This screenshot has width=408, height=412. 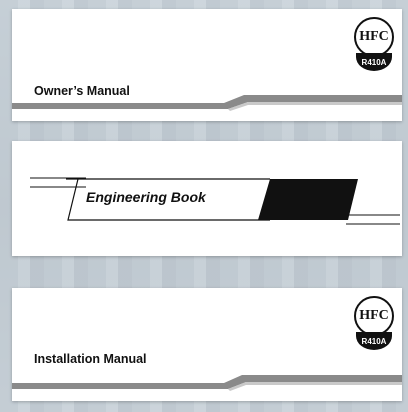 I want to click on engineering-book-graphic, so click(x=215, y=201).